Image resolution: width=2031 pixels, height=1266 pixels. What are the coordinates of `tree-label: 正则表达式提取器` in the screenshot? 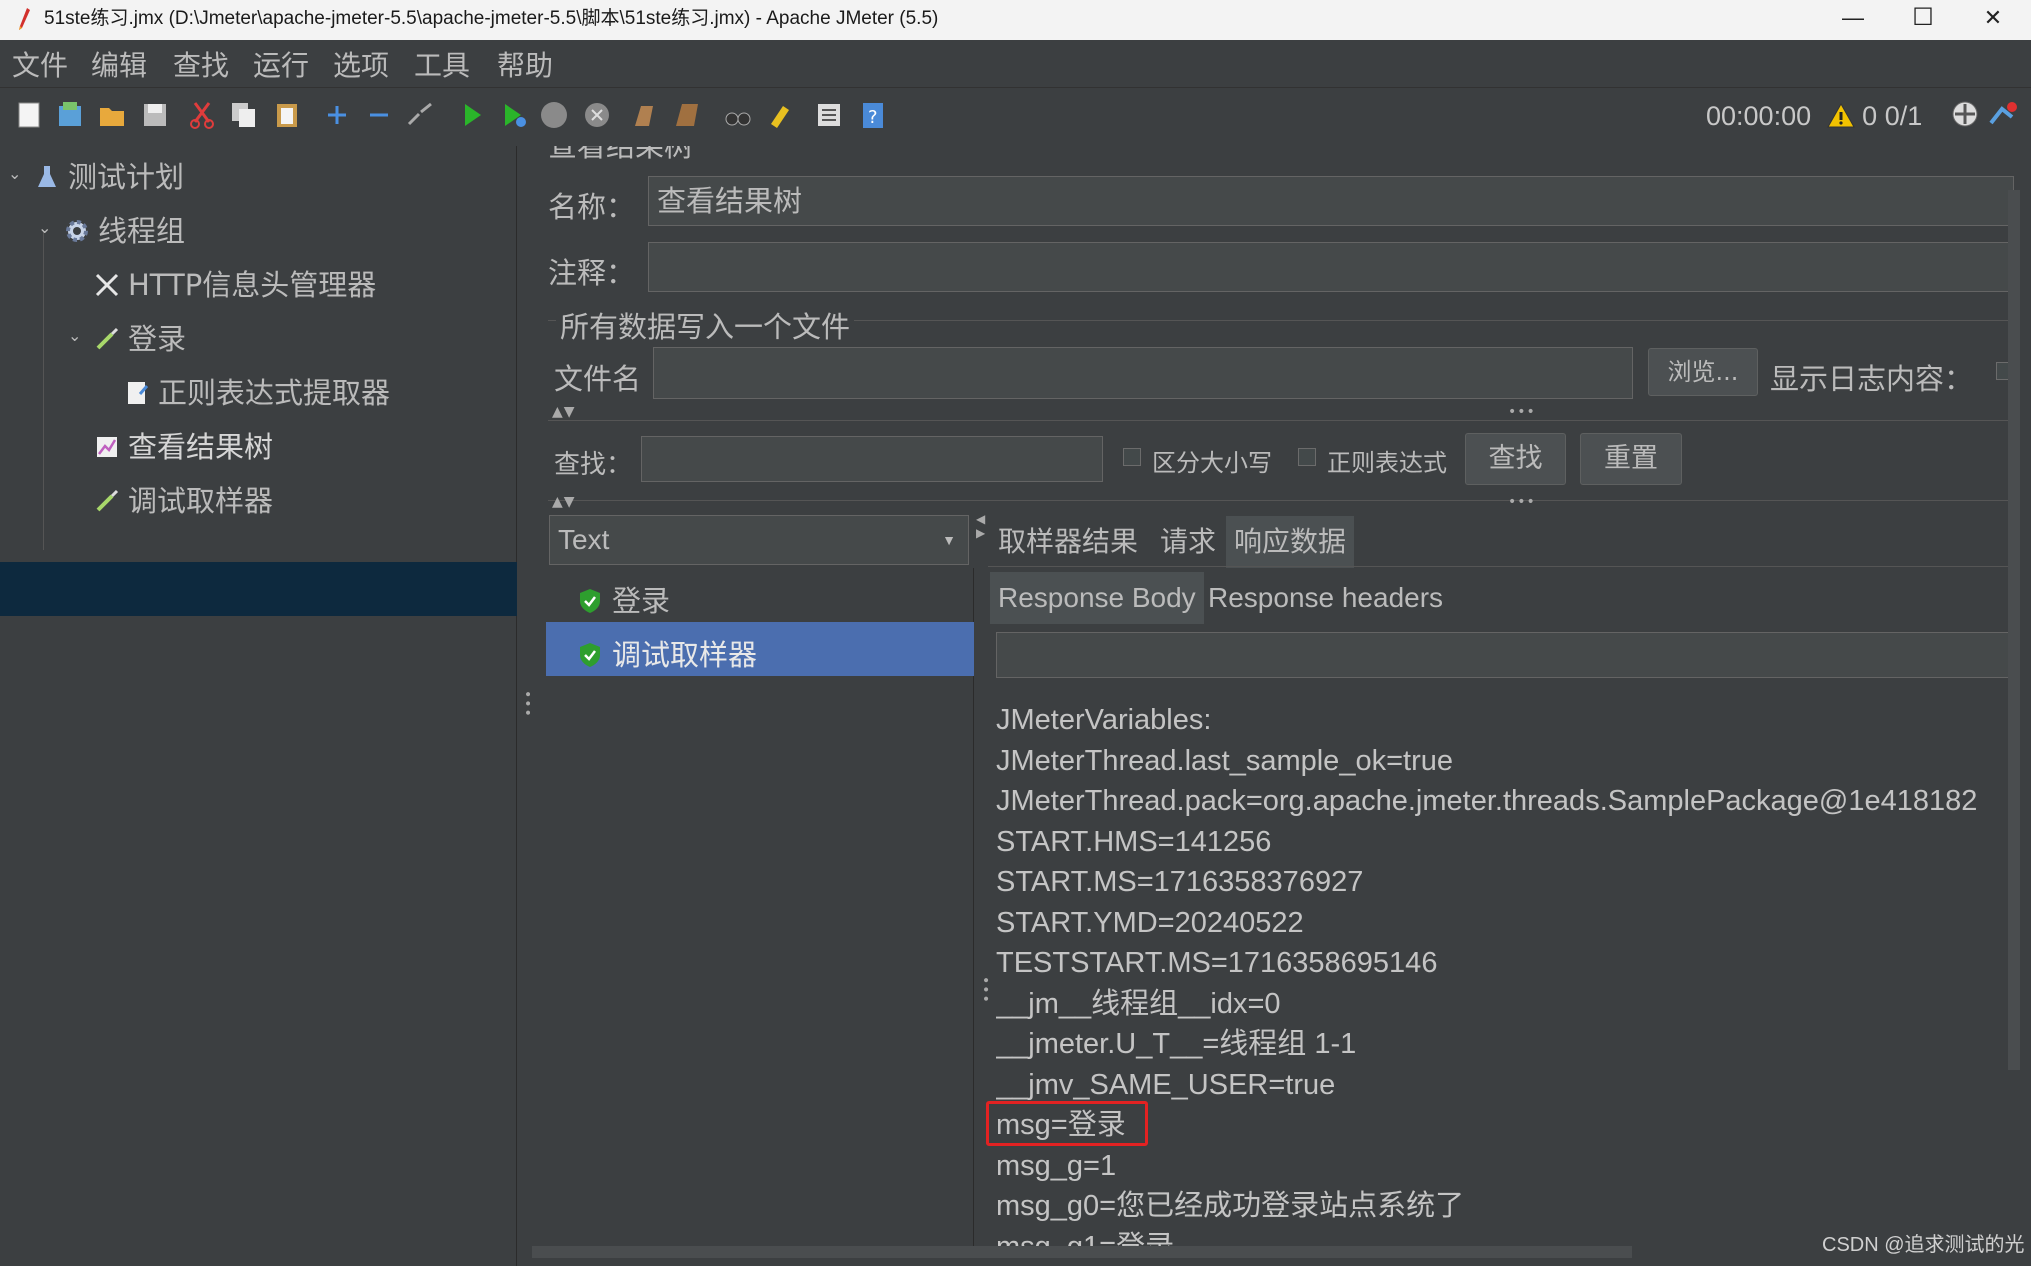 It's located at (274, 393).